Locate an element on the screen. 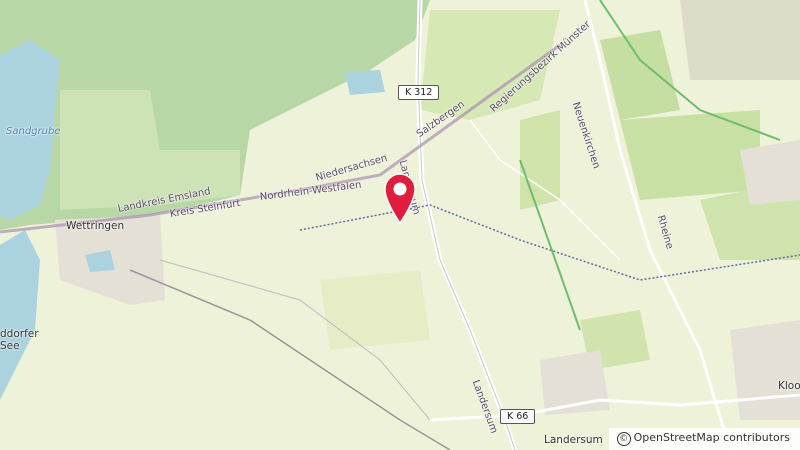 This screenshot has width=800, height=450. attribution: © OpenStreetMap contributors is located at coordinates (704, 439).